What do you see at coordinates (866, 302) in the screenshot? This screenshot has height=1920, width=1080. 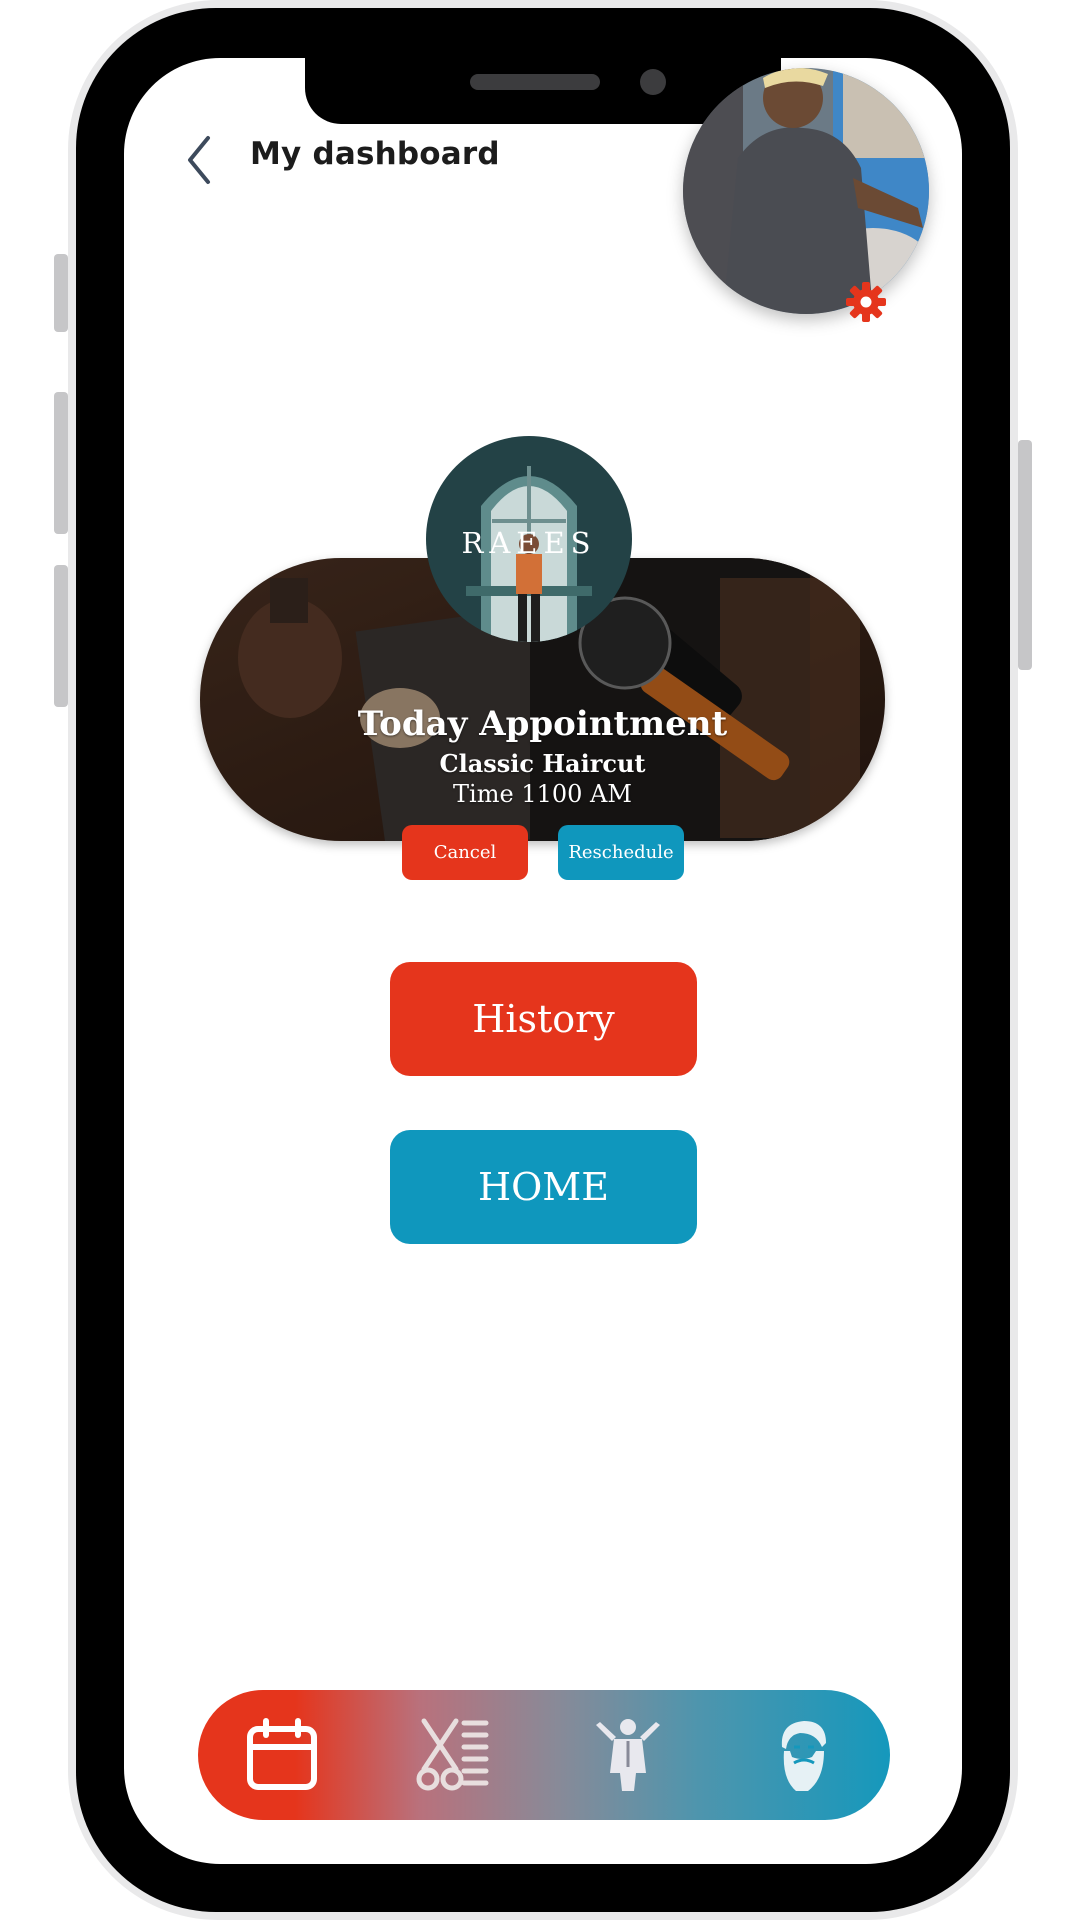 I see `settings-gear-icon` at bounding box center [866, 302].